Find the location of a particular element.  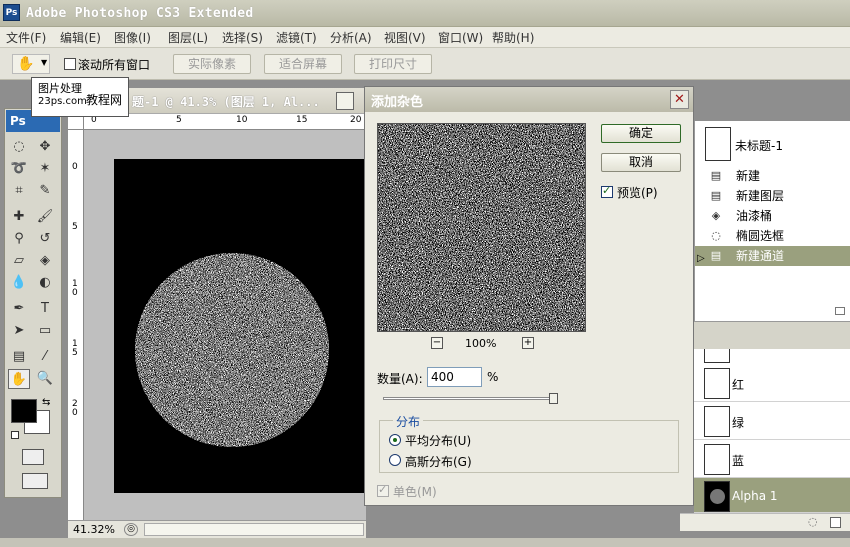

uniform-radio is located at coordinates (395, 440).